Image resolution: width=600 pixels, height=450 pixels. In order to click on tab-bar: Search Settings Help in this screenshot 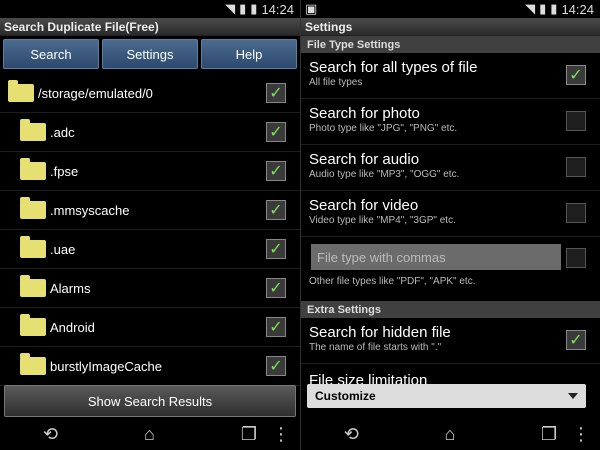, I will do `click(150, 54)`.